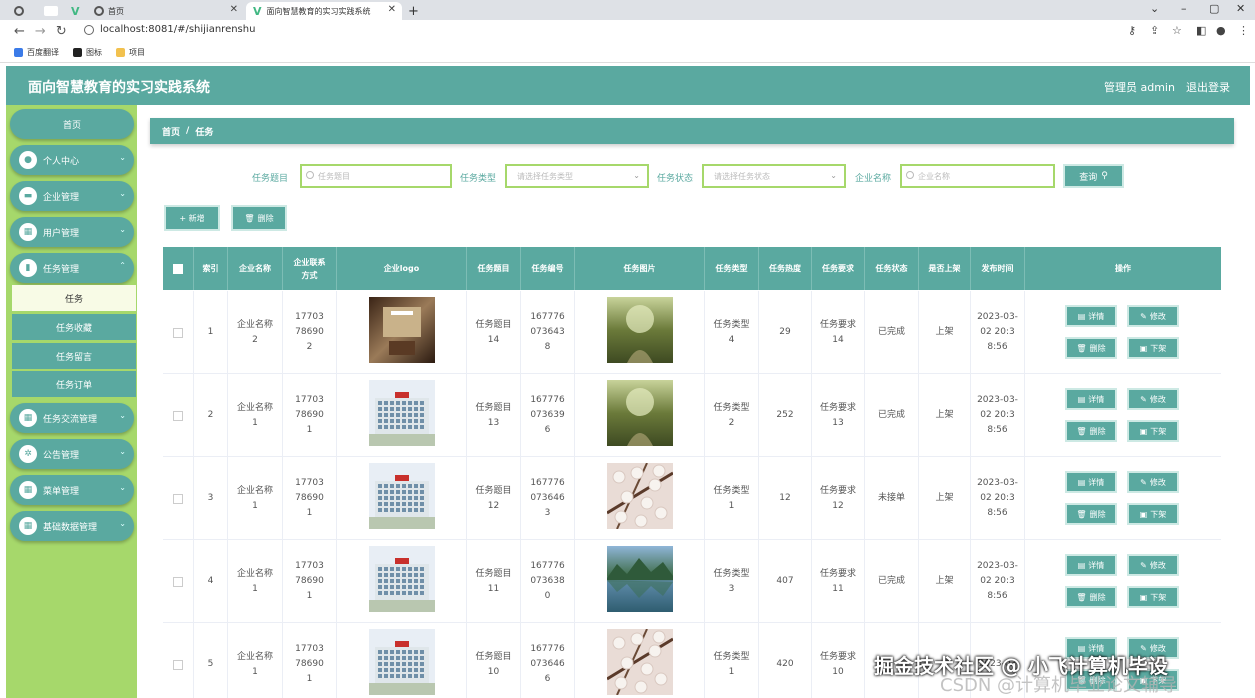 The image size is (1255, 698). What do you see at coordinates (130, 52) in the screenshot?
I see `bookmark-project: 项目` at bounding box center [130, 52].